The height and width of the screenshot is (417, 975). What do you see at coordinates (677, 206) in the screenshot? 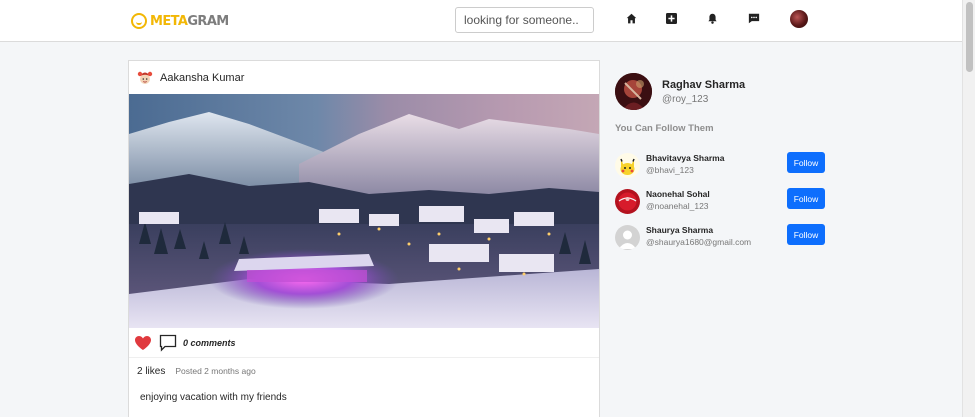
I see `suggestion-handle: @noanehal_123` at bounding box center [677, 206].